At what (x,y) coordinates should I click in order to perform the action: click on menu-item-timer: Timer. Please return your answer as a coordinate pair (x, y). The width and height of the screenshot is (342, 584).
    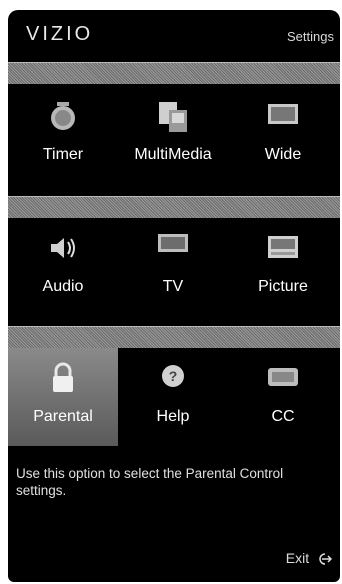
    Looking at the image, I should click on (63, 135).